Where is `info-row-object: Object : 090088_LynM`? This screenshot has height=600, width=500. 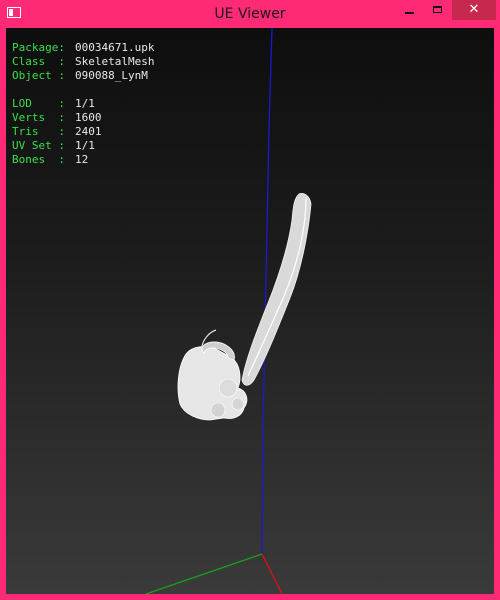
info-row-object: Object : 090088_LynM is located at coordinates (83, 76).